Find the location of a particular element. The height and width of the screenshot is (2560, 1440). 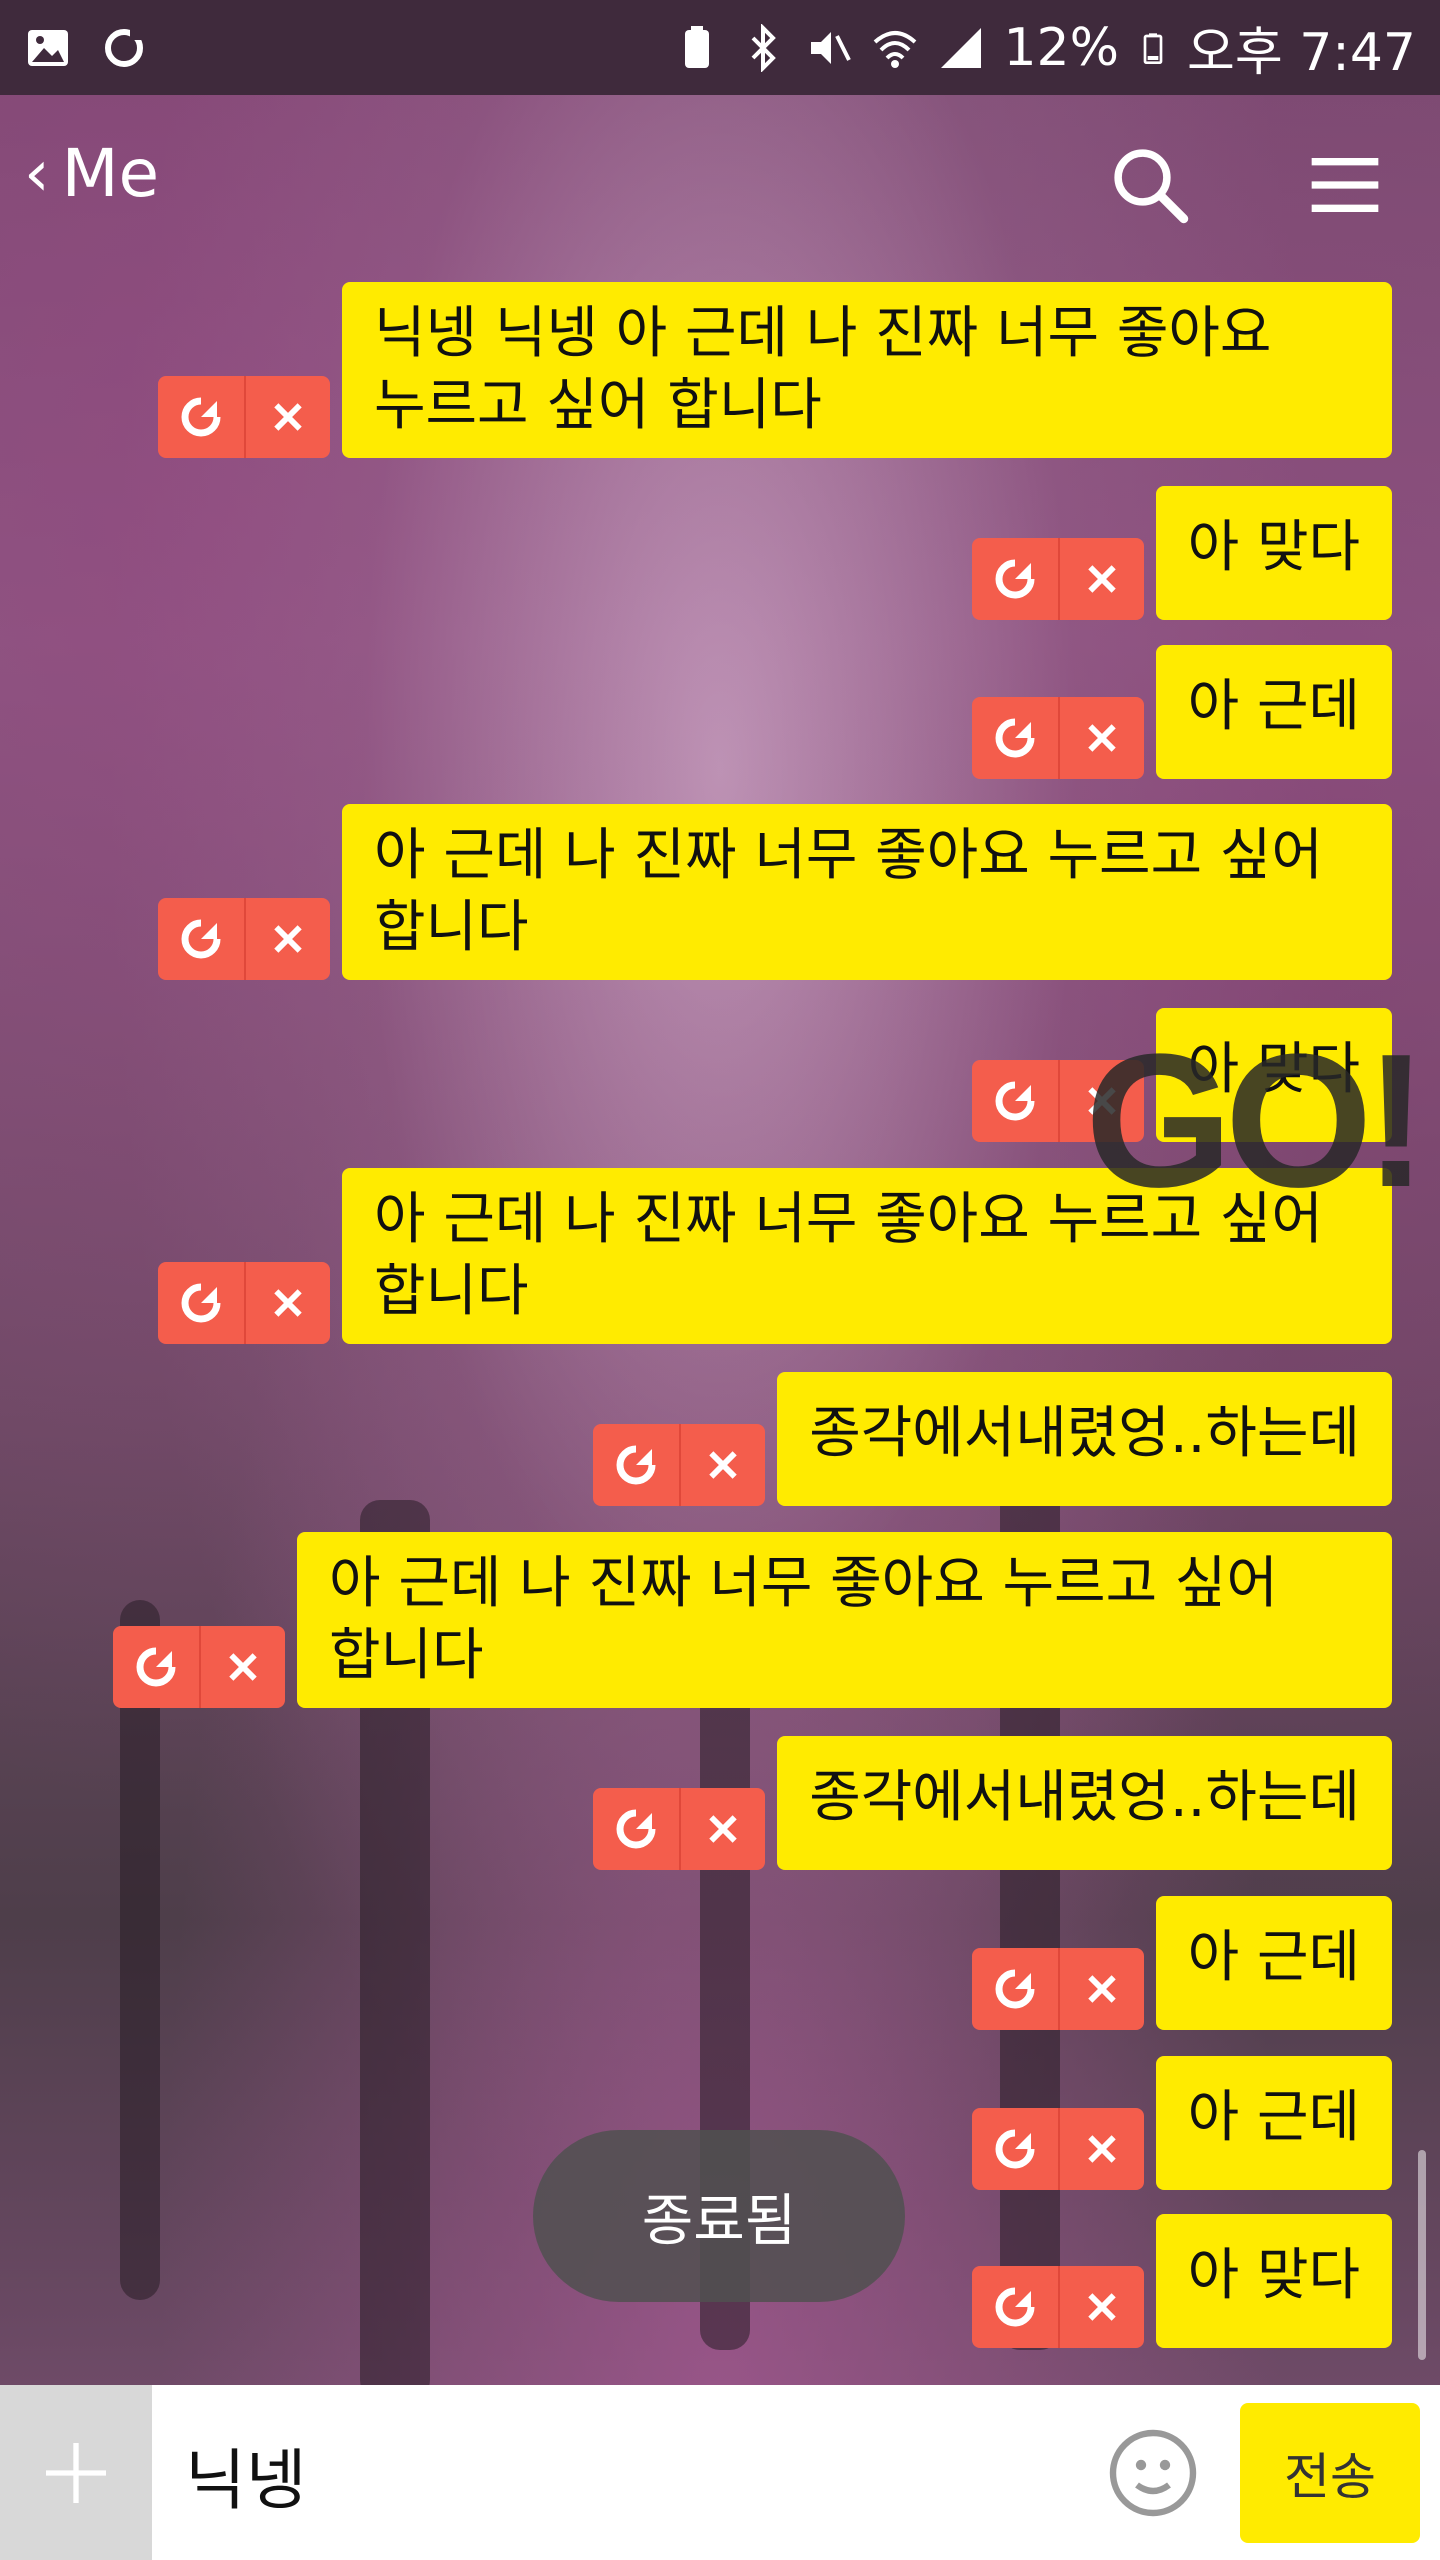

toast-message: 종료됨 is located at coordinates (719, 2216).